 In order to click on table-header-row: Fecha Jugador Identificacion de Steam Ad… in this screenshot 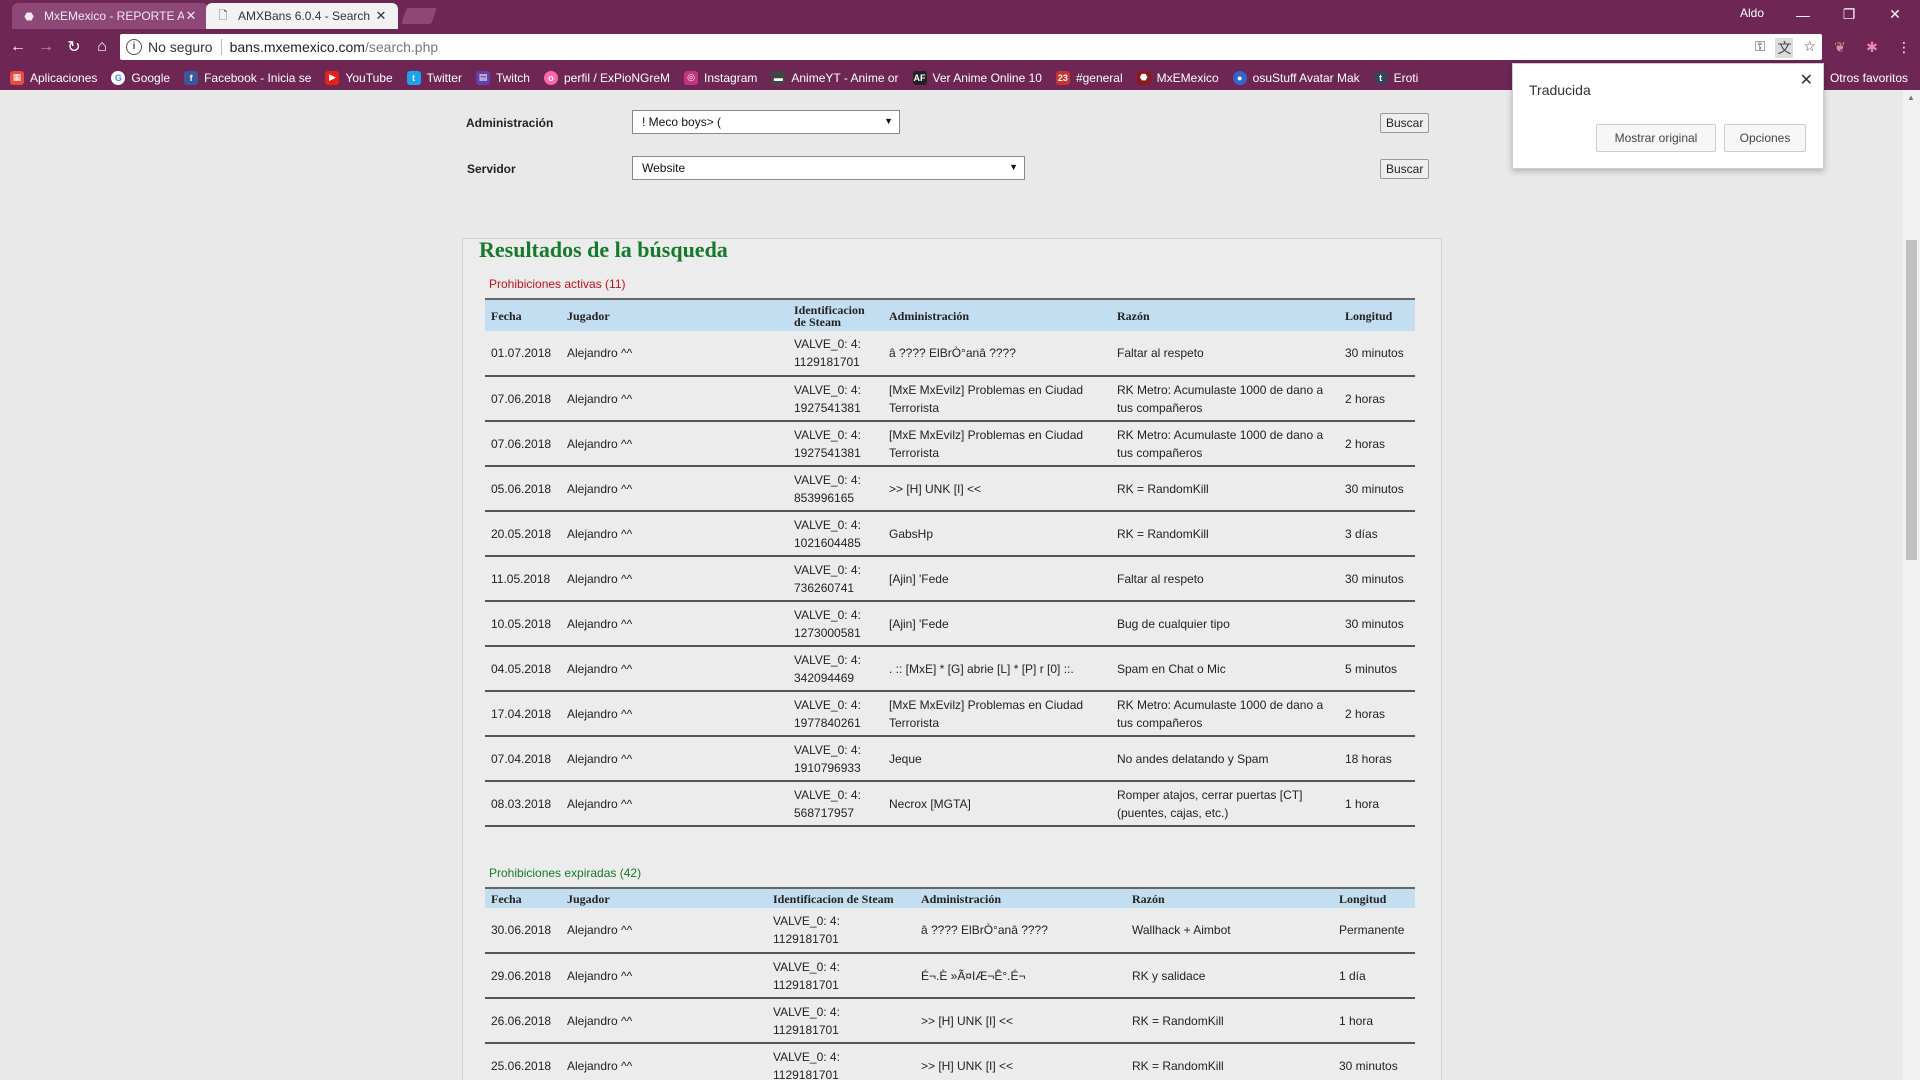, I will do `click(950, 897)`.